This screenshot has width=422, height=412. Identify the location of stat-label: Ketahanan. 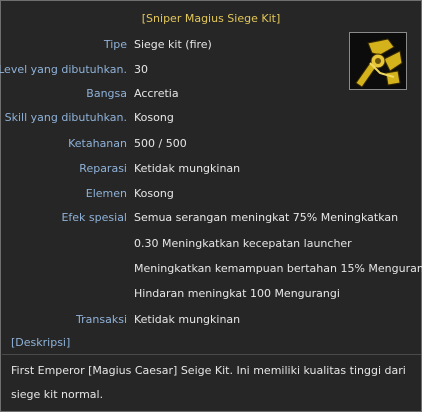
(97, 143).